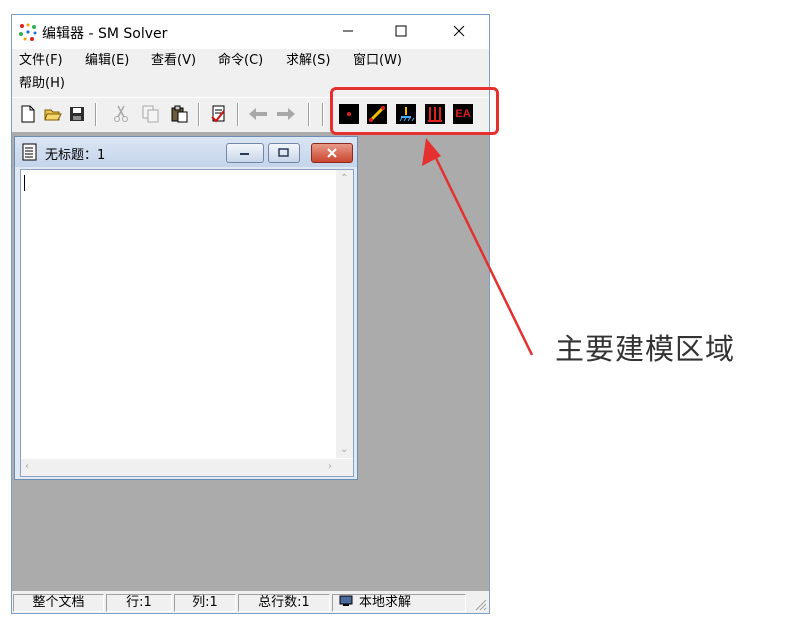  I want to click on annotation-arrow-icon, so click(478, 247).